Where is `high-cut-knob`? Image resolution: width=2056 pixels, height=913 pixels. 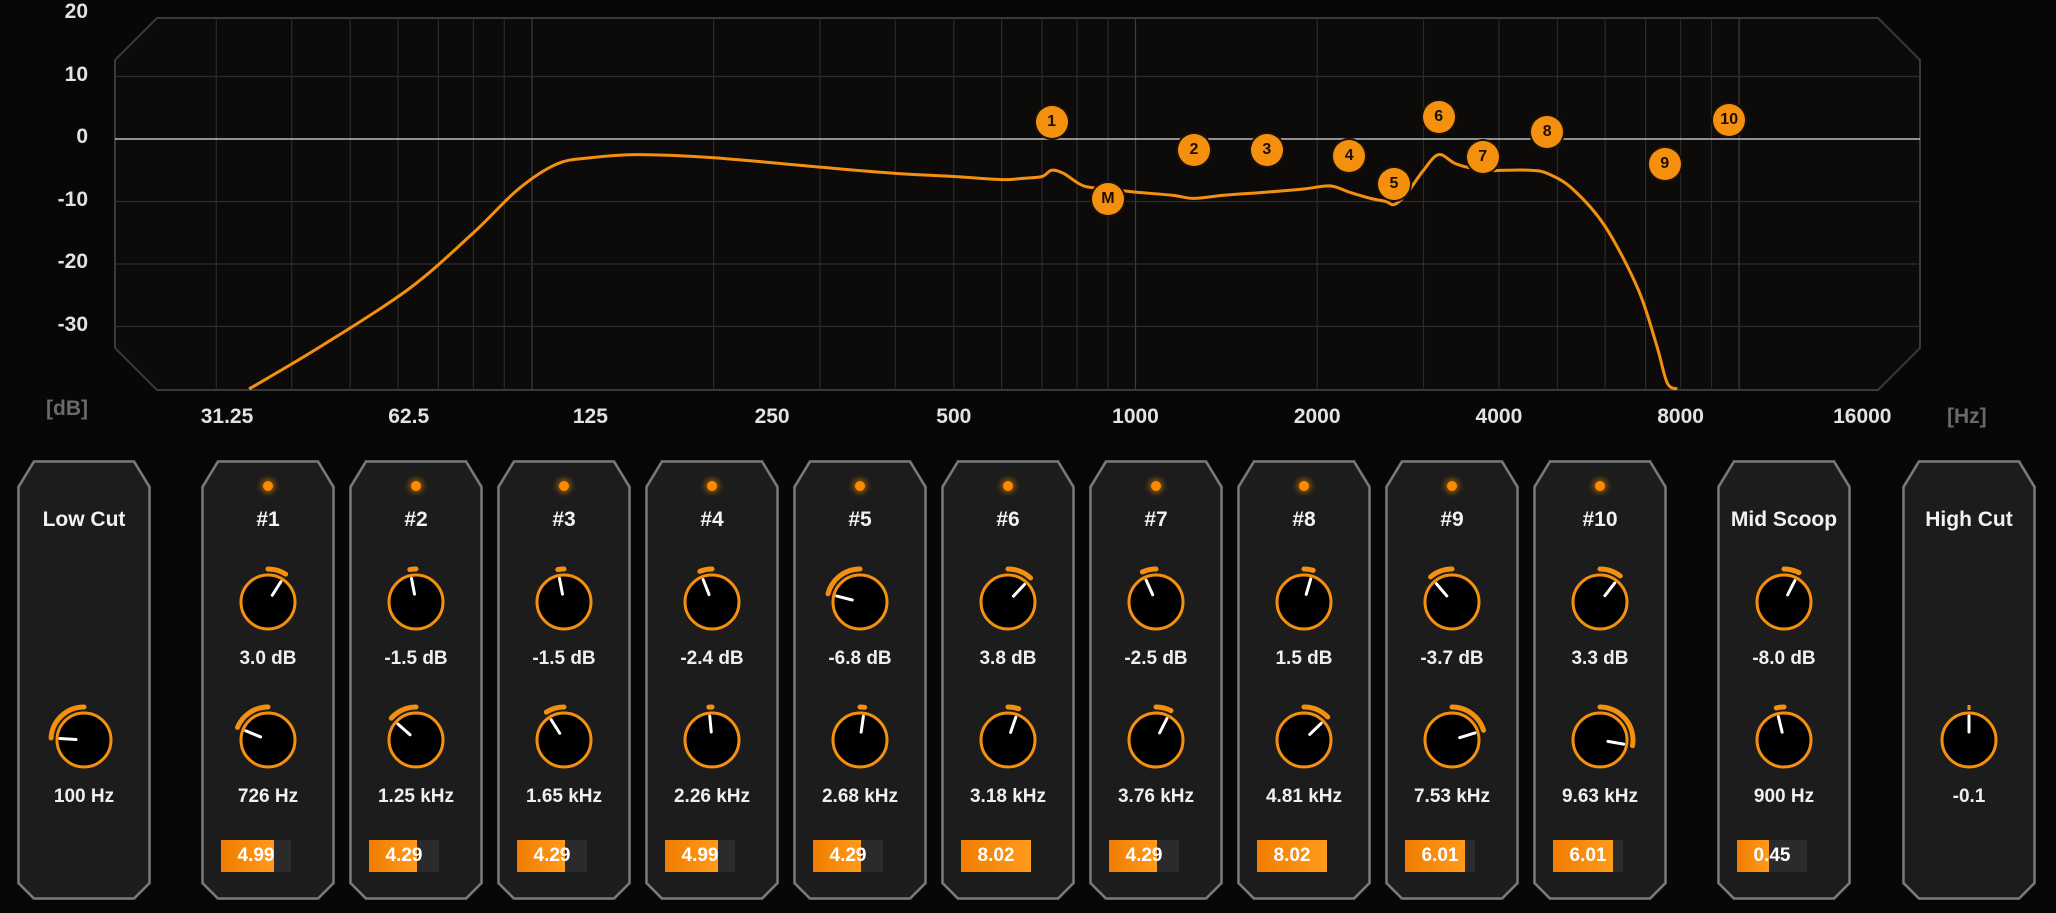
high-cut-knob is located at coordinates (1969, 740).